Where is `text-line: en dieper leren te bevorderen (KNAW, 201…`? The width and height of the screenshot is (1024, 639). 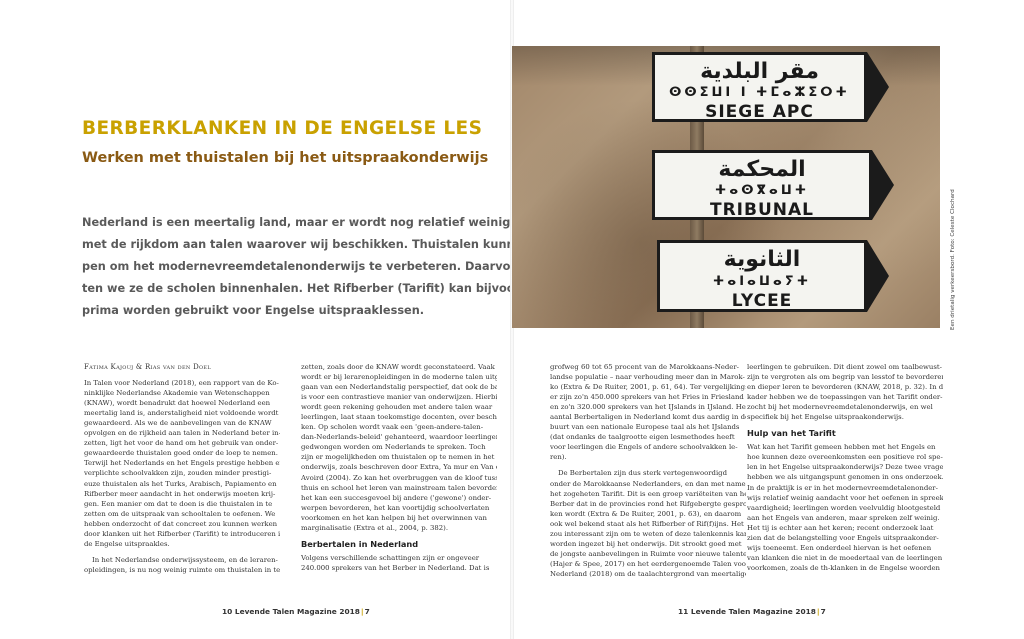
text-line: en dieper leren te bevorderen (KNAW, 201… is located at coordinates (845, 387).